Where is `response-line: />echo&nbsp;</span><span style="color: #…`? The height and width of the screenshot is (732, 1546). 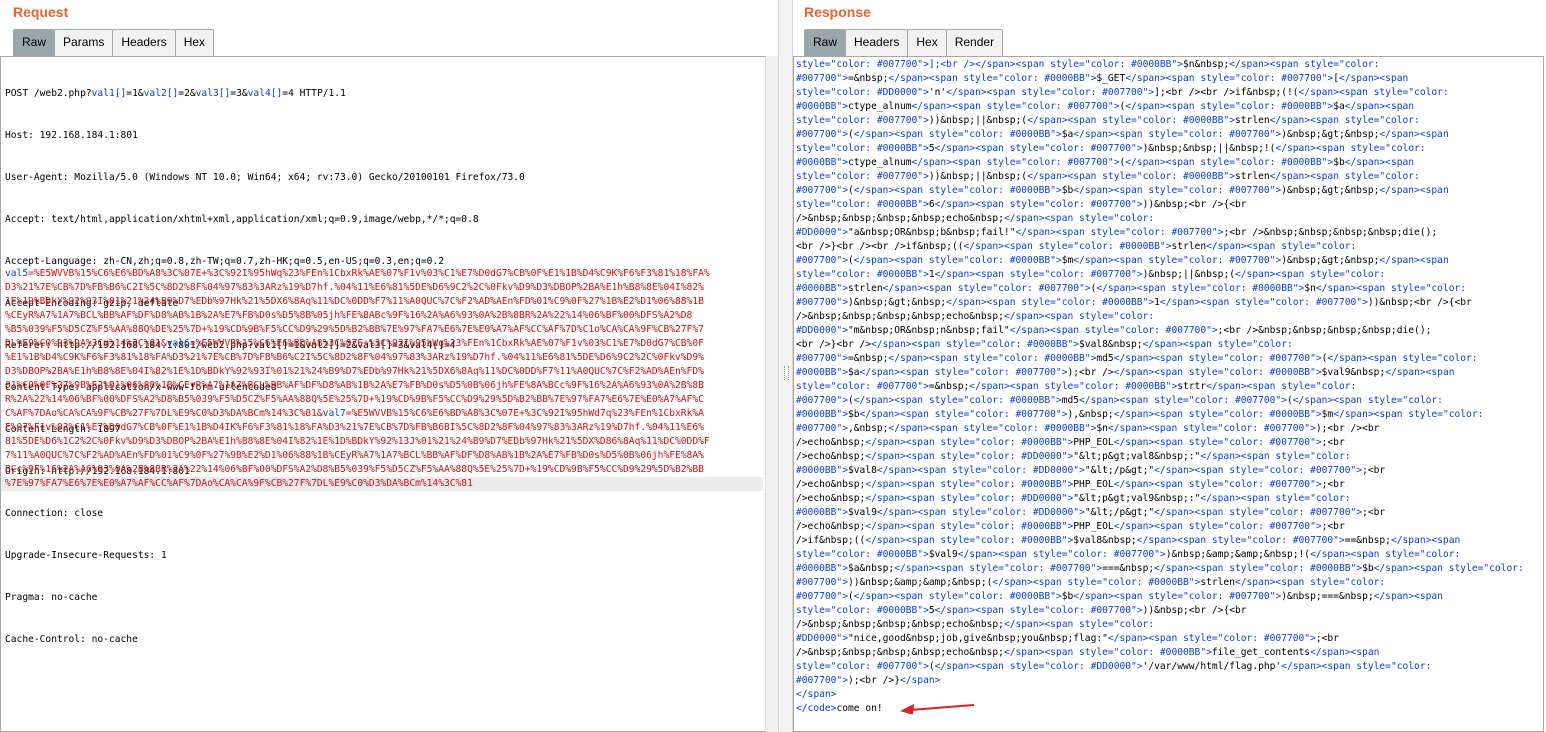
response-line: />echo&nbsp;</span><span style="color: #… is located at coordinates (1167, 457).